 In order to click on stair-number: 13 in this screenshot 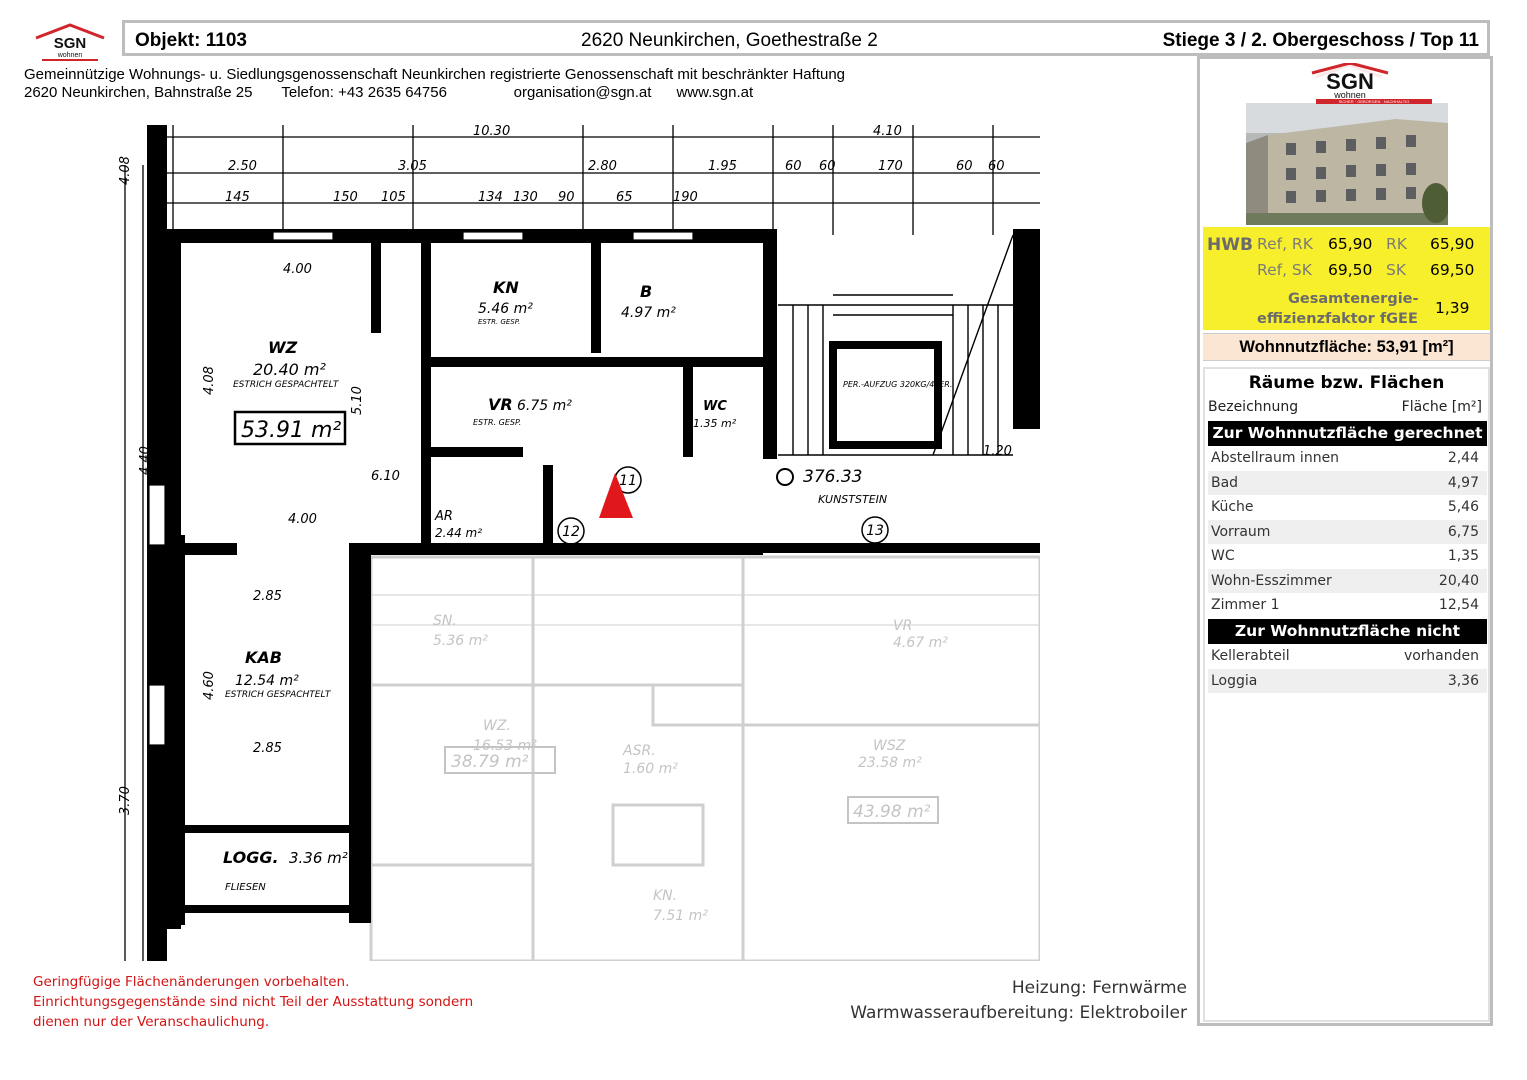, I will do `click(875, 531)`.